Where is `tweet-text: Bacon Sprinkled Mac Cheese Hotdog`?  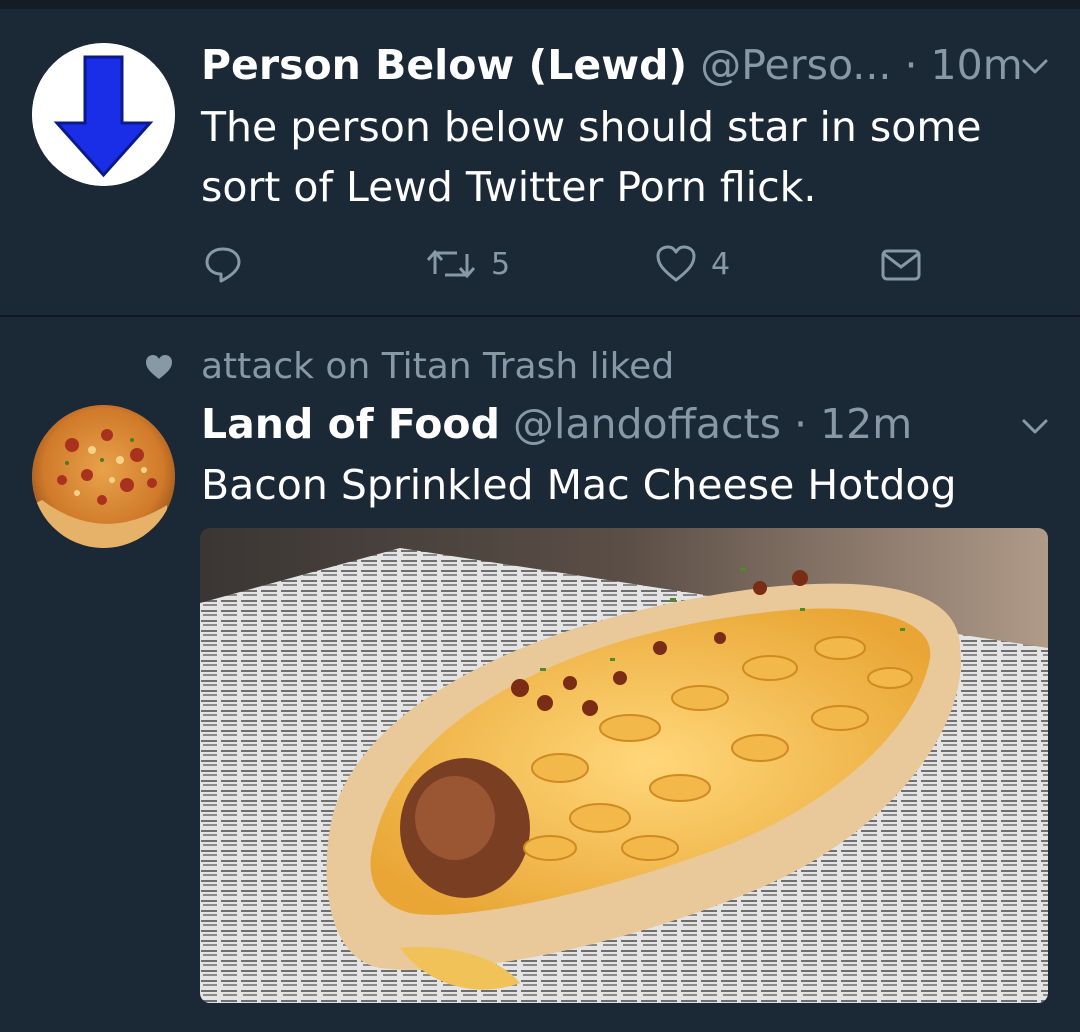
tweet-text: Bacon Sprinkled Mac Cheese Hotdog is located at coordinates (579, 485).